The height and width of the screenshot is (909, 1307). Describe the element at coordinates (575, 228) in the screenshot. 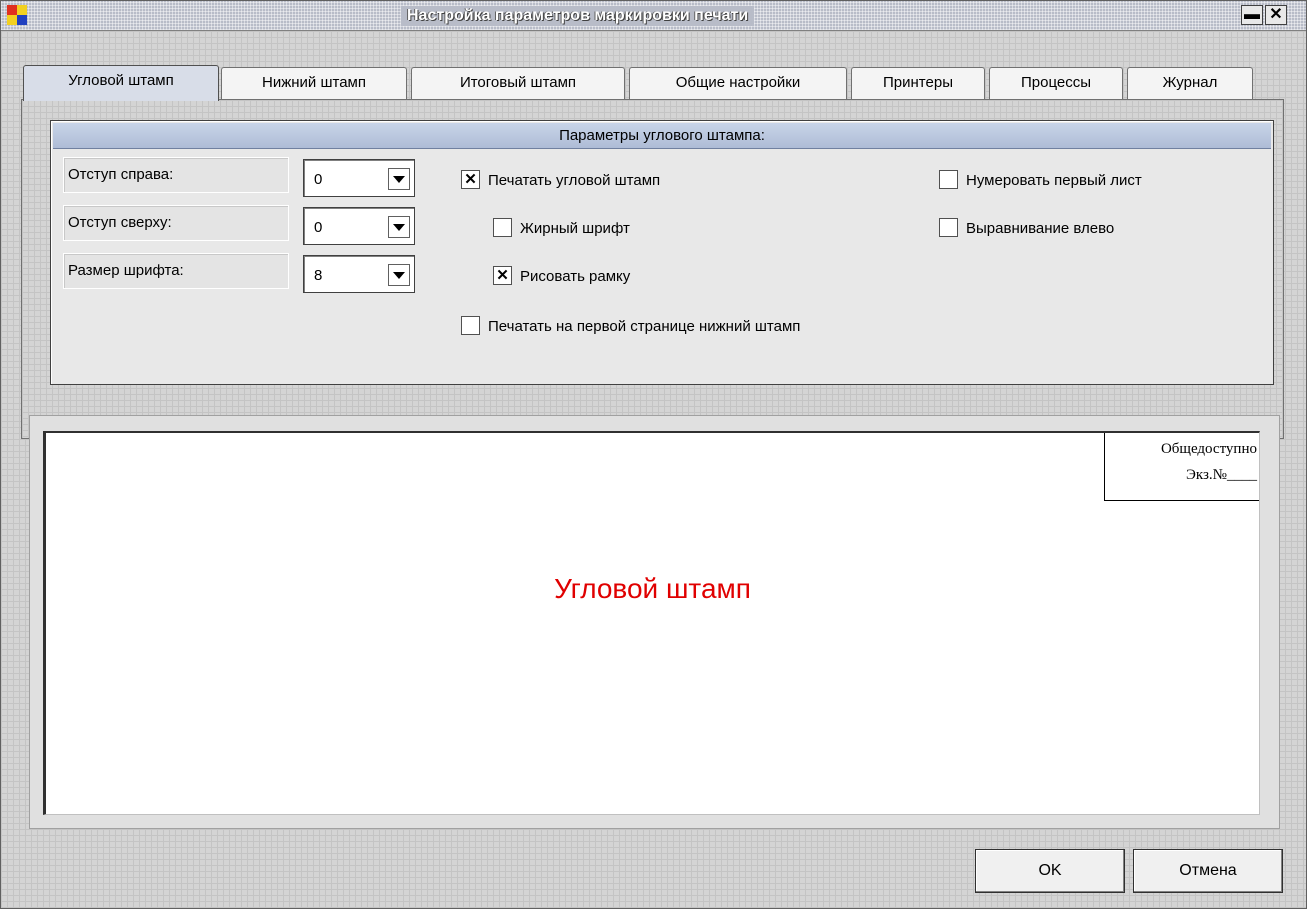

I see `checkbox-label: Жирный шрифт` at that location.